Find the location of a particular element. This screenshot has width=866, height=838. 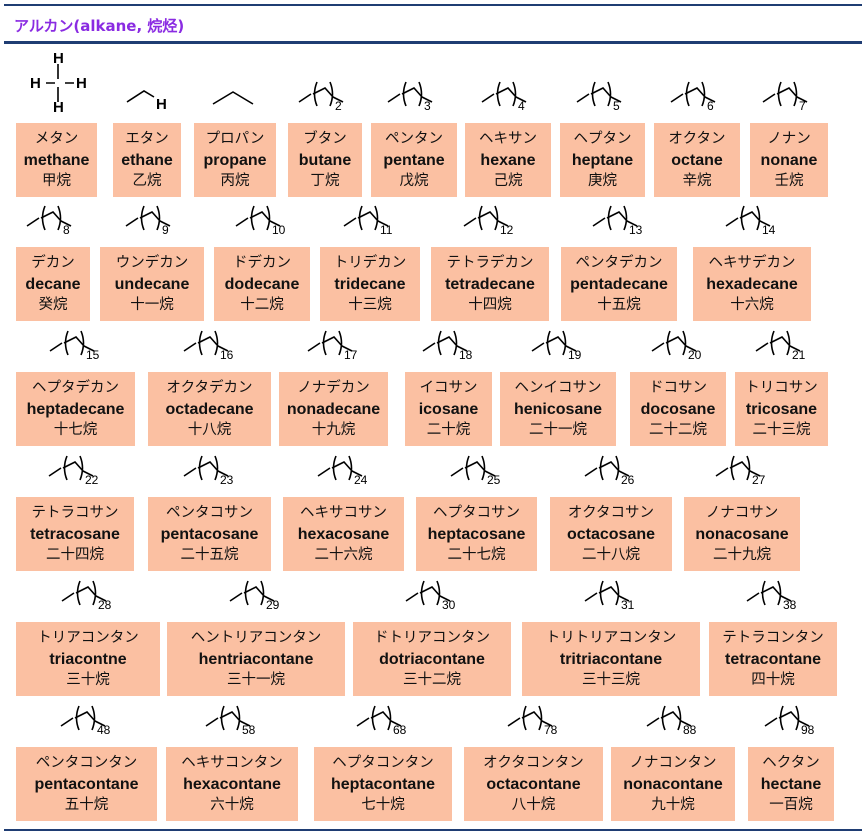

chinese-name: 八十烷 is located at coordinates (533, 804).